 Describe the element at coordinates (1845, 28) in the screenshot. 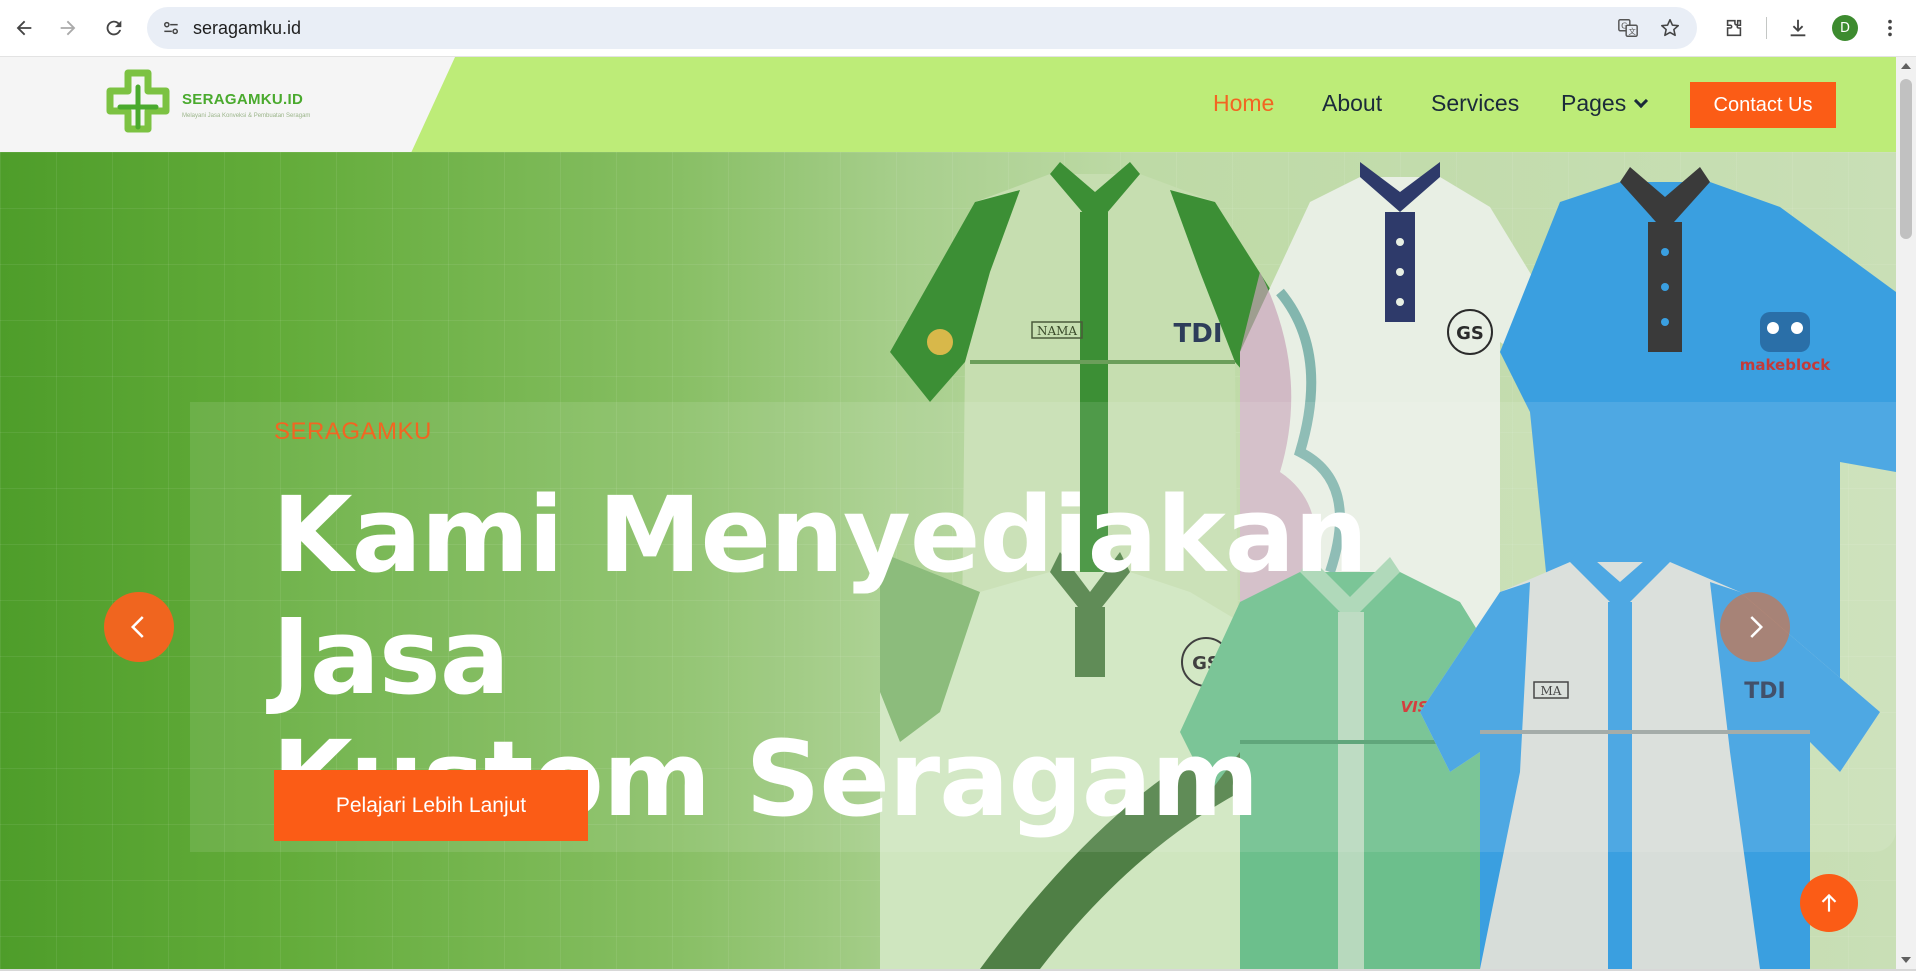

I see `profile-avatar: D` at that location.